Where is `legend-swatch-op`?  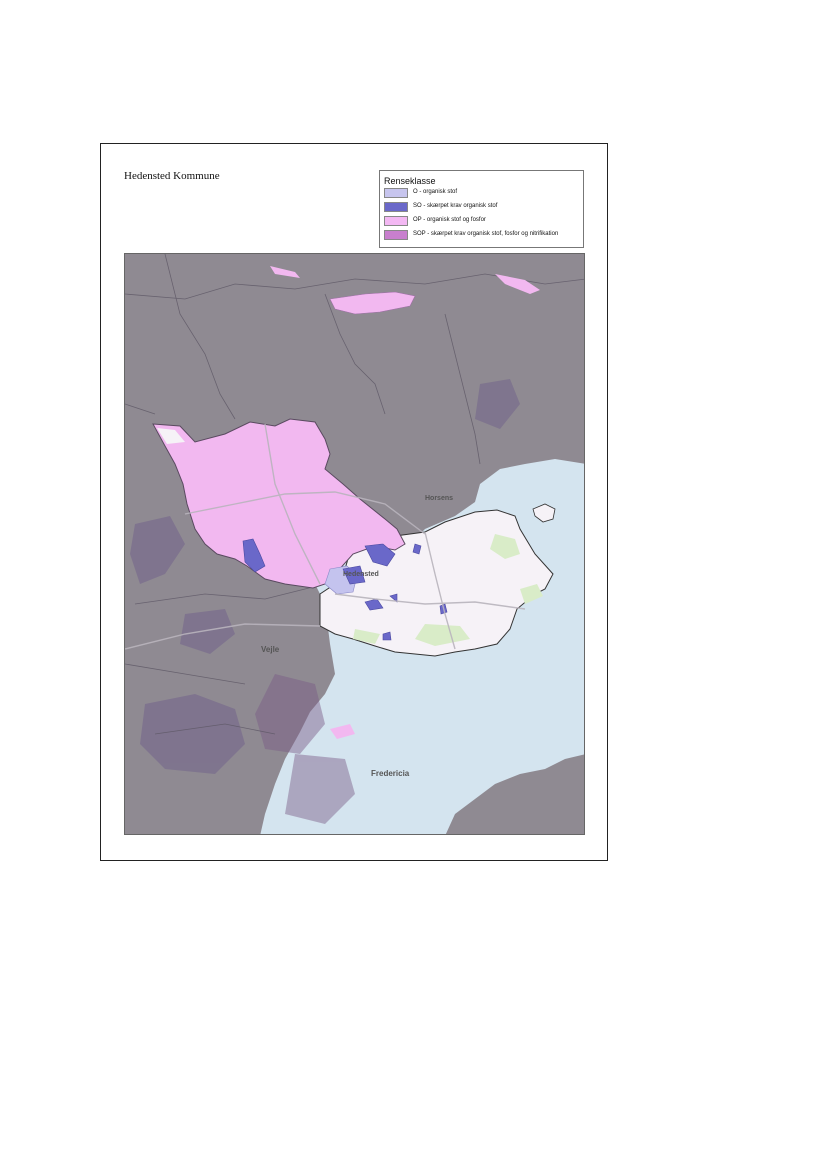
legend-swatch-op is located at coordinates (396, 221).